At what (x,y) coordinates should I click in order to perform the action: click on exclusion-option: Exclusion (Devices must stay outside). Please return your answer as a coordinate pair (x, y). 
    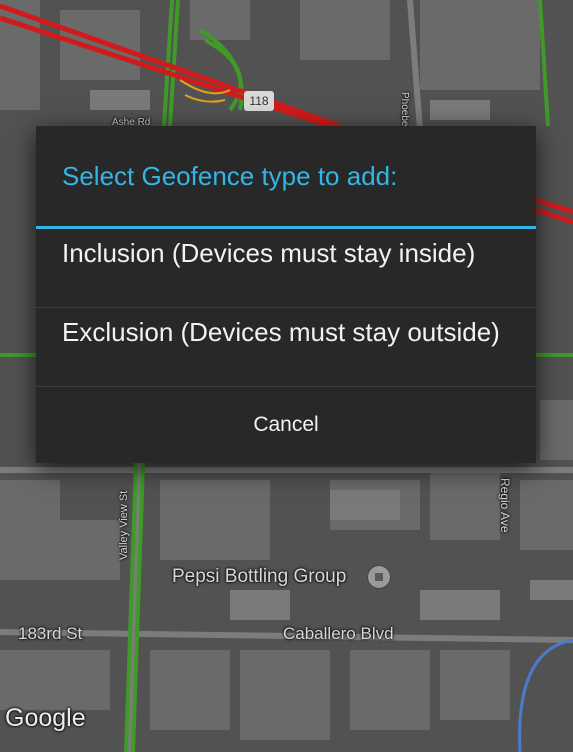
    Looking at the image, I should click on (286, 347).